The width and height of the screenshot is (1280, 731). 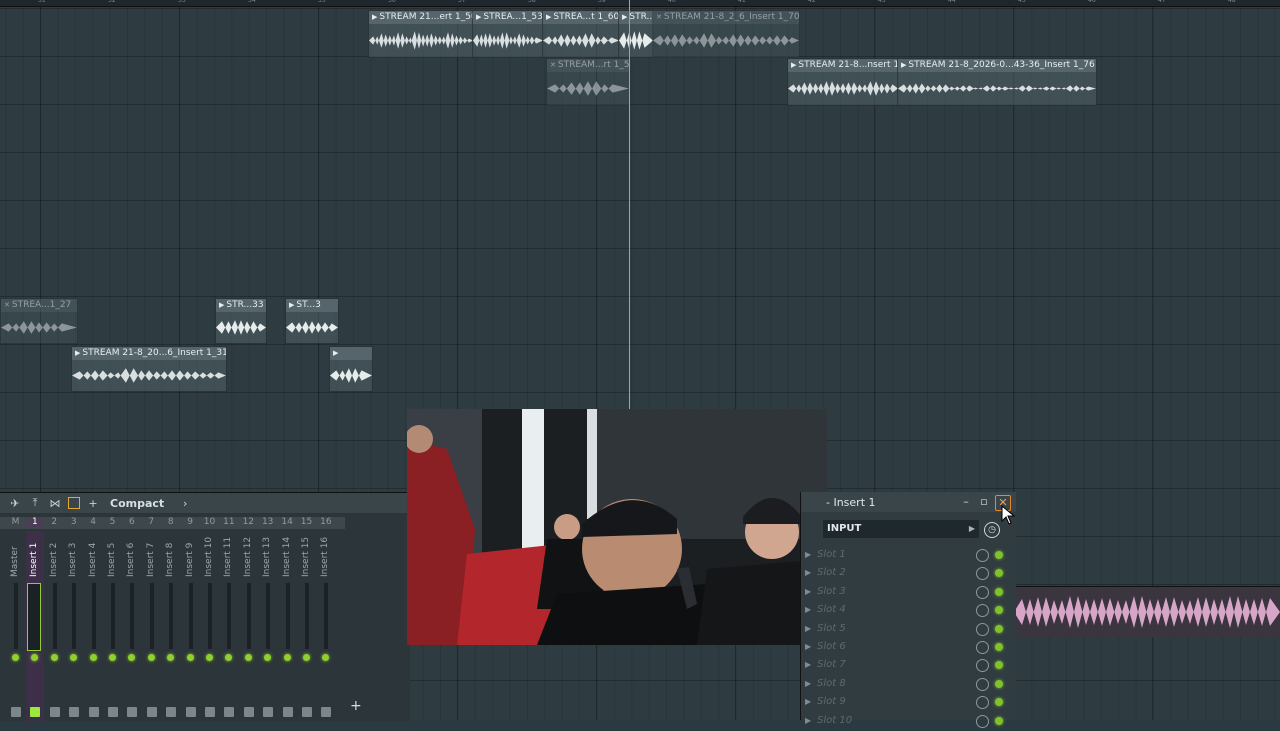 What do you see at coordinates (151, 522) in the screenshot?
I see `track-number: 7` at bounding box center [151, 522].